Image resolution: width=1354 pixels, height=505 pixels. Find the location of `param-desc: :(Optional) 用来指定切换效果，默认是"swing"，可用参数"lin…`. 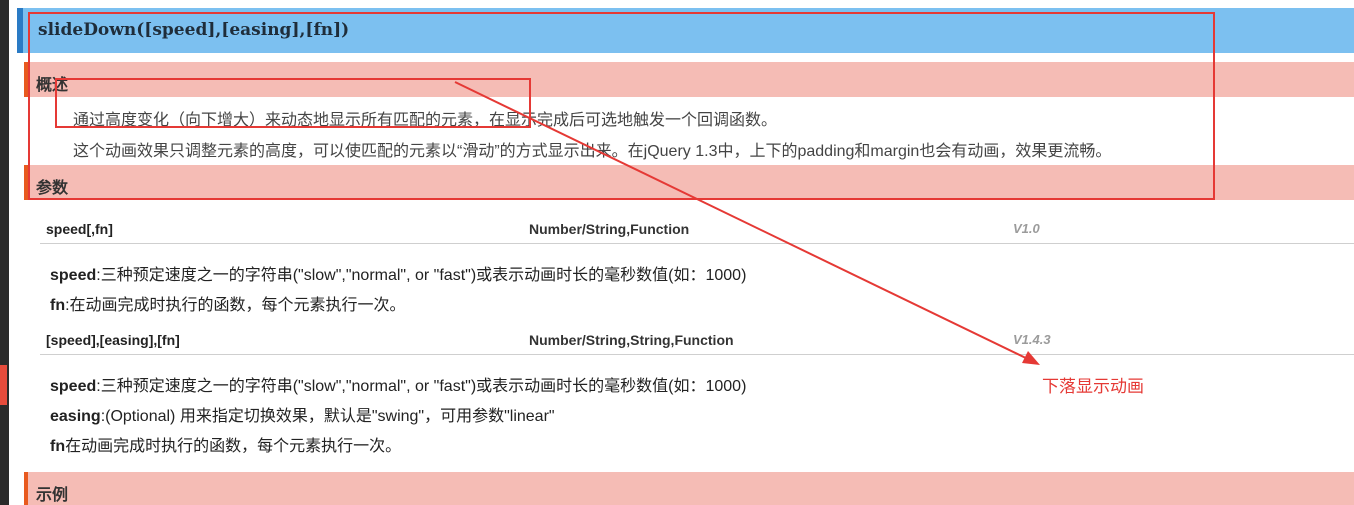

param-desc: :(Optional) 用来指定切换效果，默认是"swing"，可用参数"lin… is located at coordinates (327, 416).